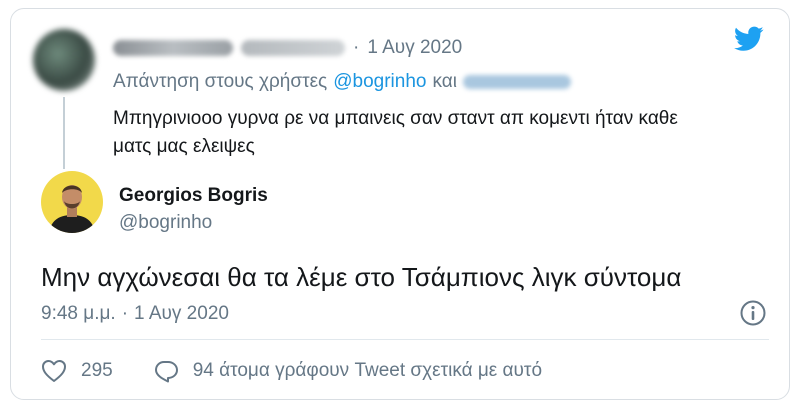 The image size is (800, 408). I want to click on reply-prefix: Απάντηση στους χρήστες, so click(220, 81).